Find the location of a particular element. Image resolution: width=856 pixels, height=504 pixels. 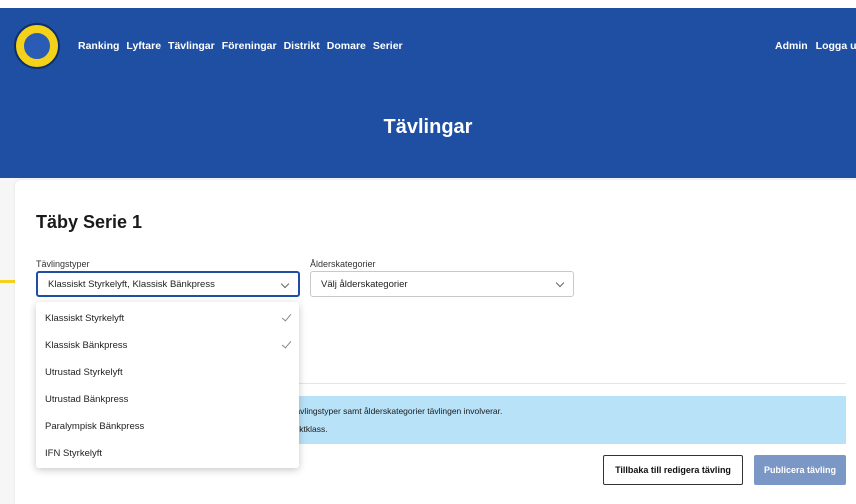

competition-types-select: Klassiskt Styrkelyft, Klassisk Bänkpress is located at coordinates (168, 284).